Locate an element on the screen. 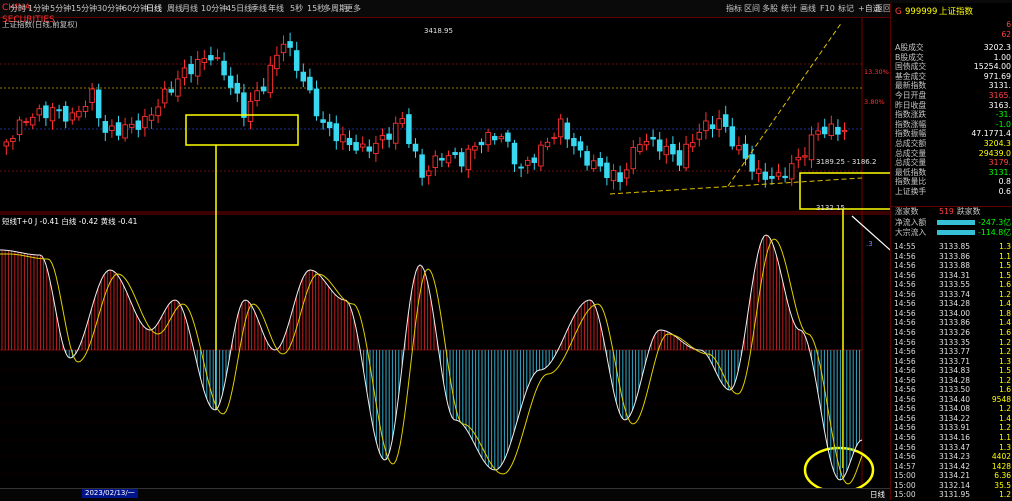 The height and width of the screenshot is (501, 1012). quote-label: 基金成交 is located at coordinates (911, 76).